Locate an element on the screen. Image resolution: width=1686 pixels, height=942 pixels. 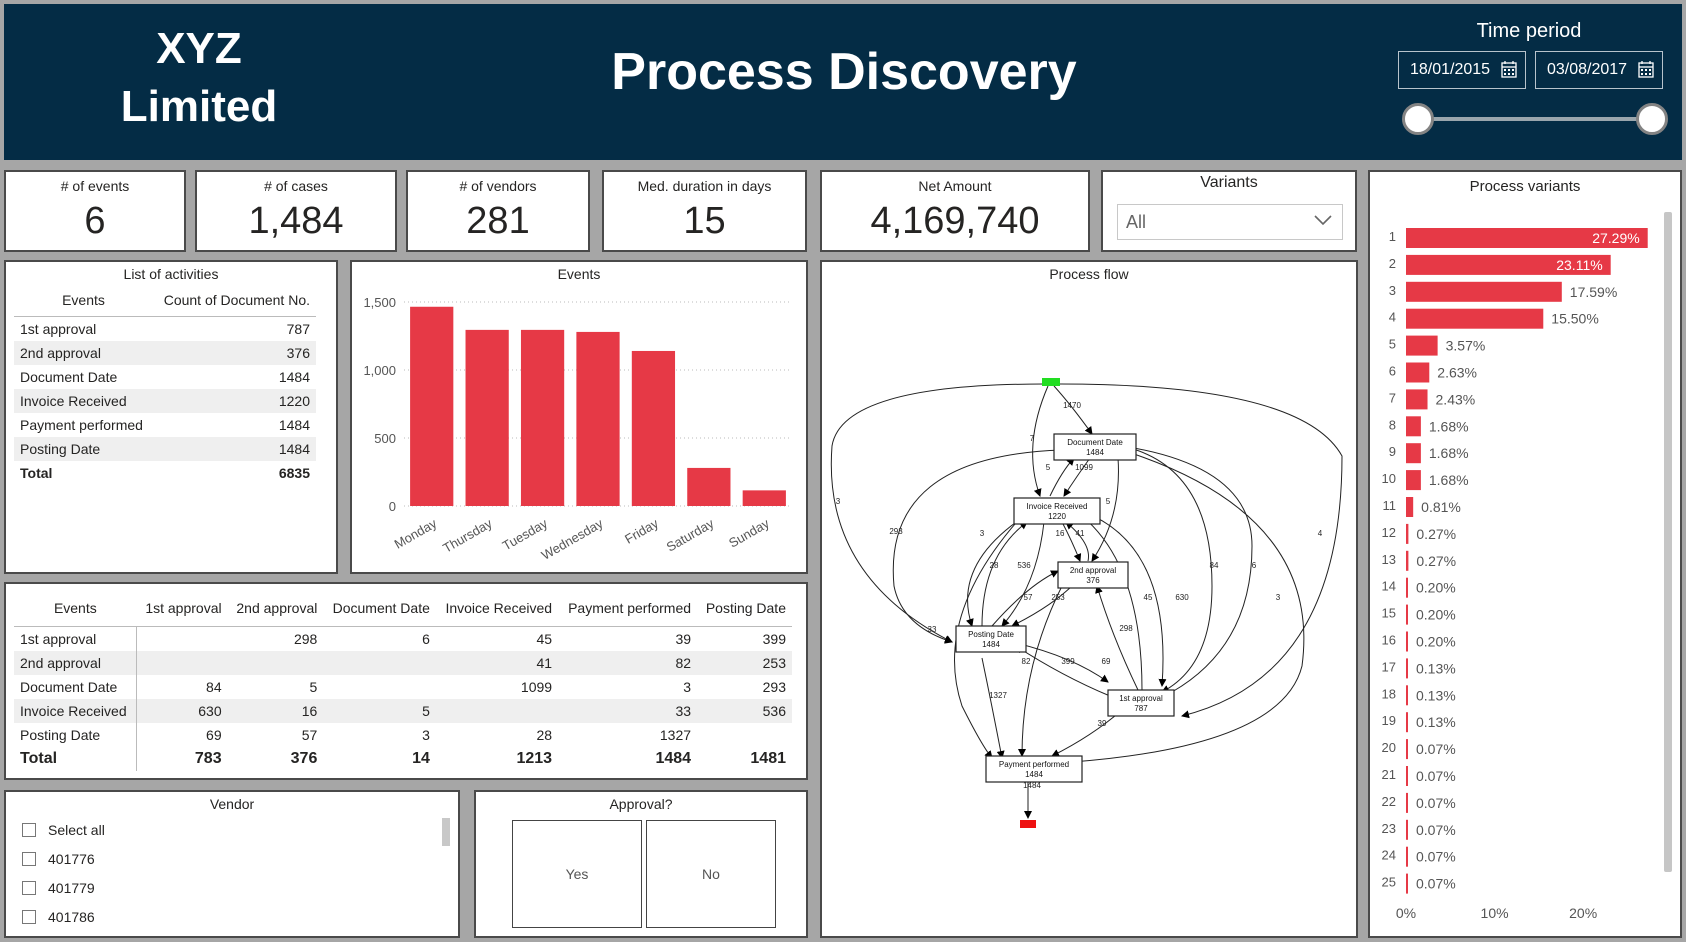
kpi-duration-value: 15 is located at coordinates (704, 221).